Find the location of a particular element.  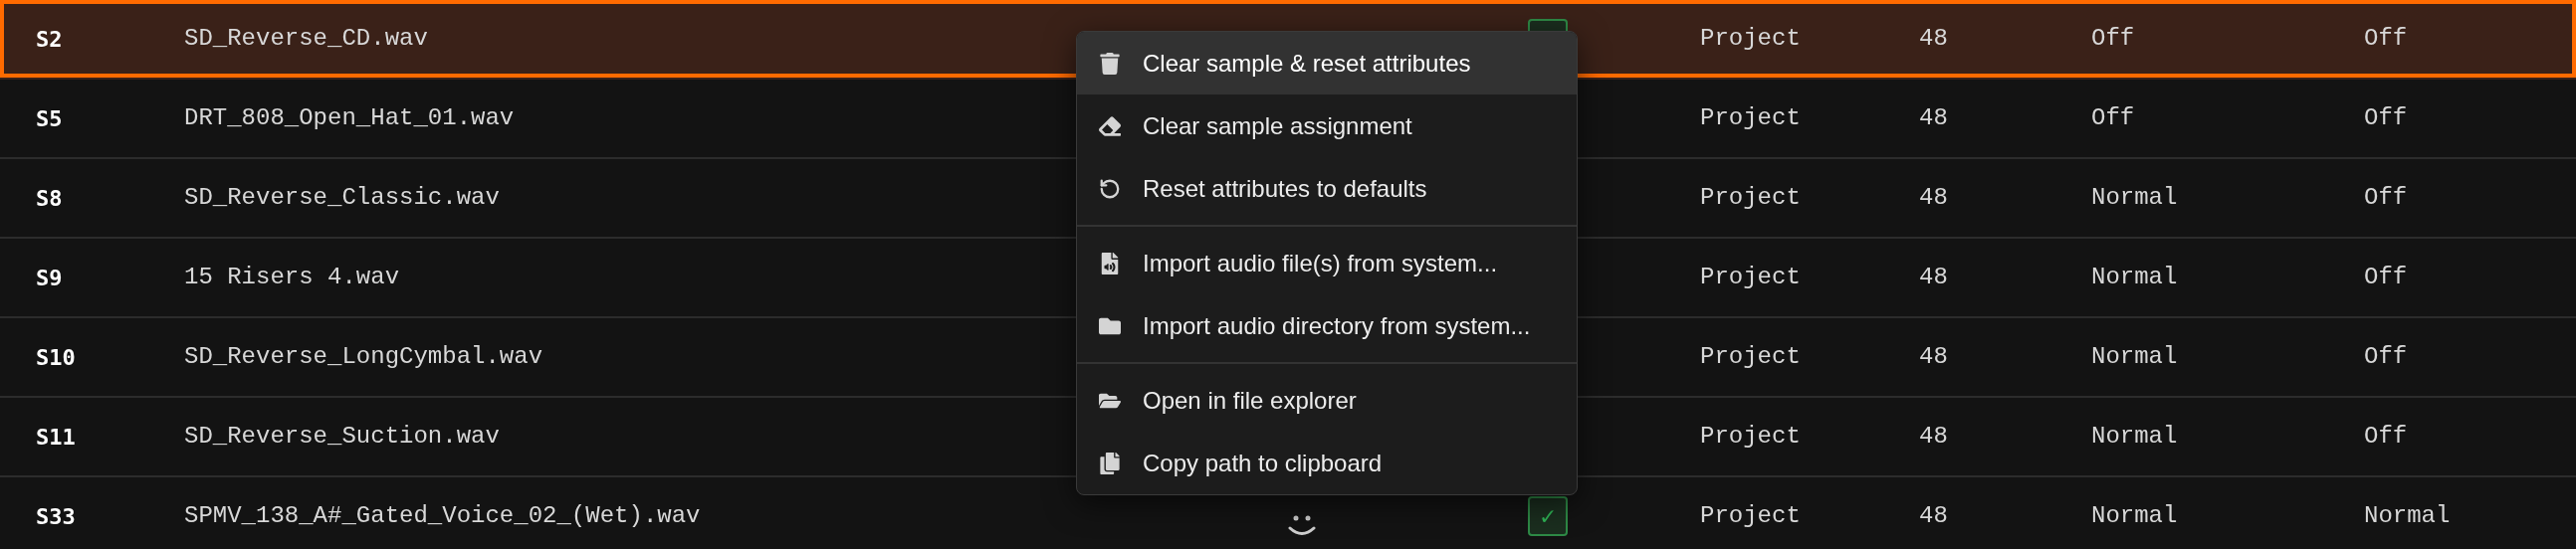

sample-id: S2 is located at coordinates (49, 39).